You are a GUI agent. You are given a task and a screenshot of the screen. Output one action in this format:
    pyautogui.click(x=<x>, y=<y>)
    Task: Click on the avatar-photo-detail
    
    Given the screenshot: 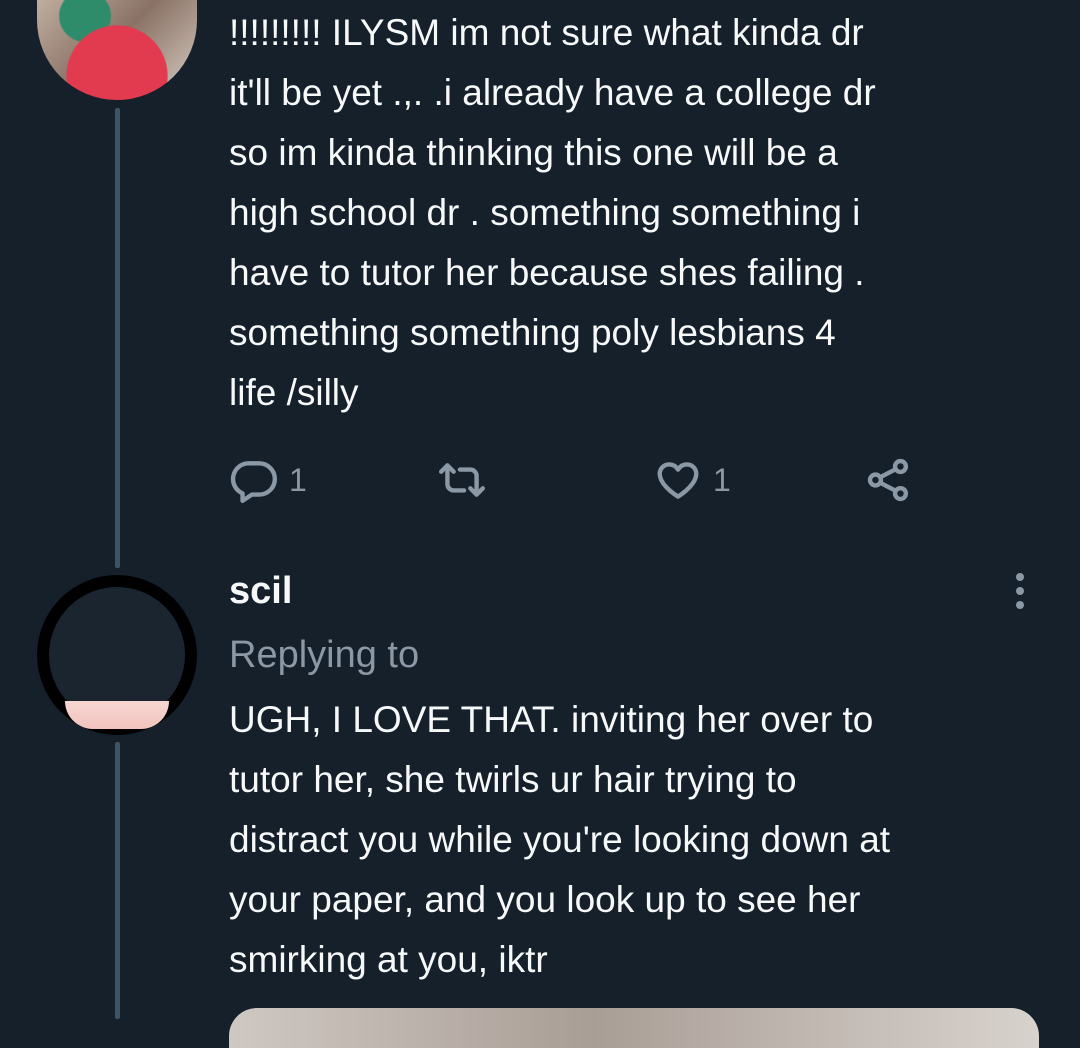 What is the action you would take?
    pyautogui.click(x=117, y=715)
    